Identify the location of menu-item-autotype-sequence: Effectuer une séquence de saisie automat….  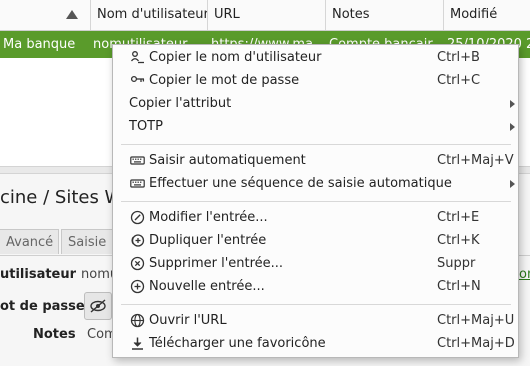
(315, 183).